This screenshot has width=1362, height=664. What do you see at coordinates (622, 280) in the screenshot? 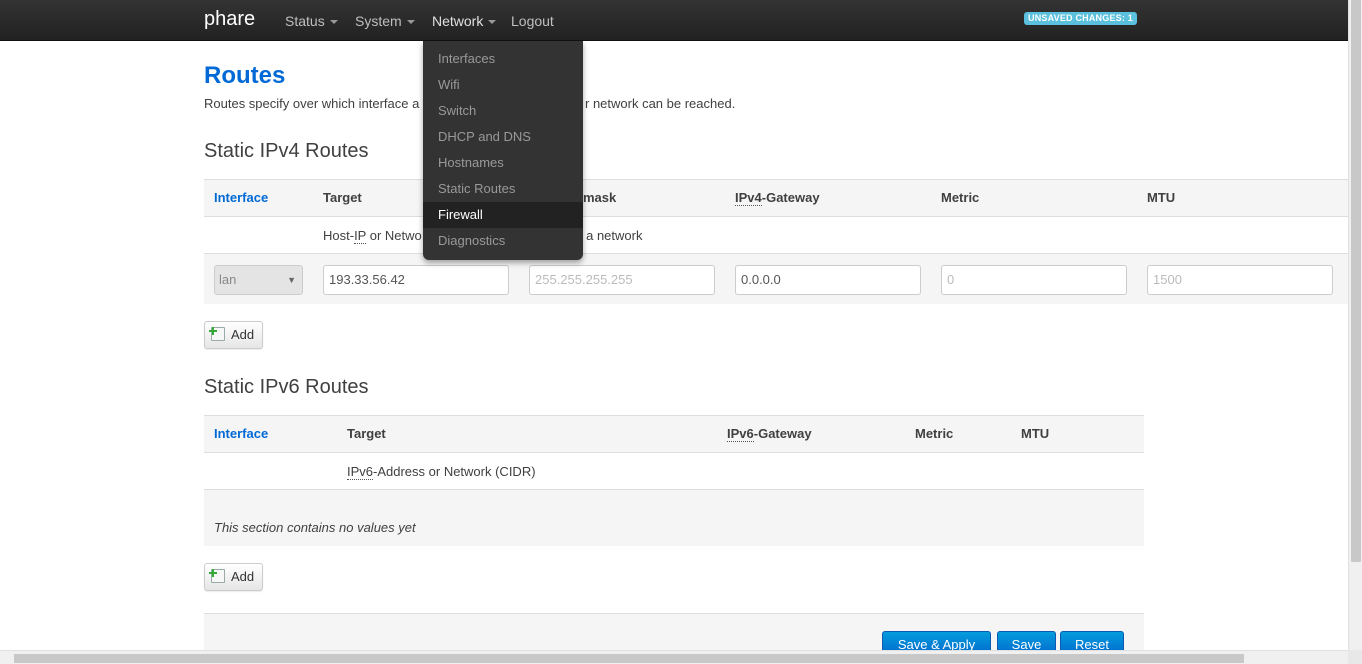
I see `netmask-input: 255.255.255.255` at bounding box center [622, 280].